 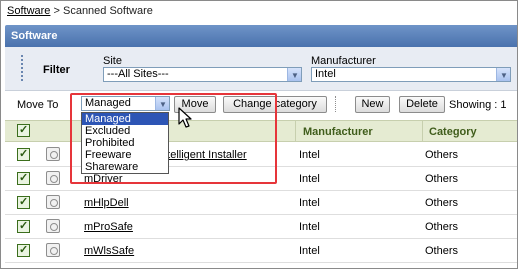 I want to click on new-button: New, so click(x=372, y=104).